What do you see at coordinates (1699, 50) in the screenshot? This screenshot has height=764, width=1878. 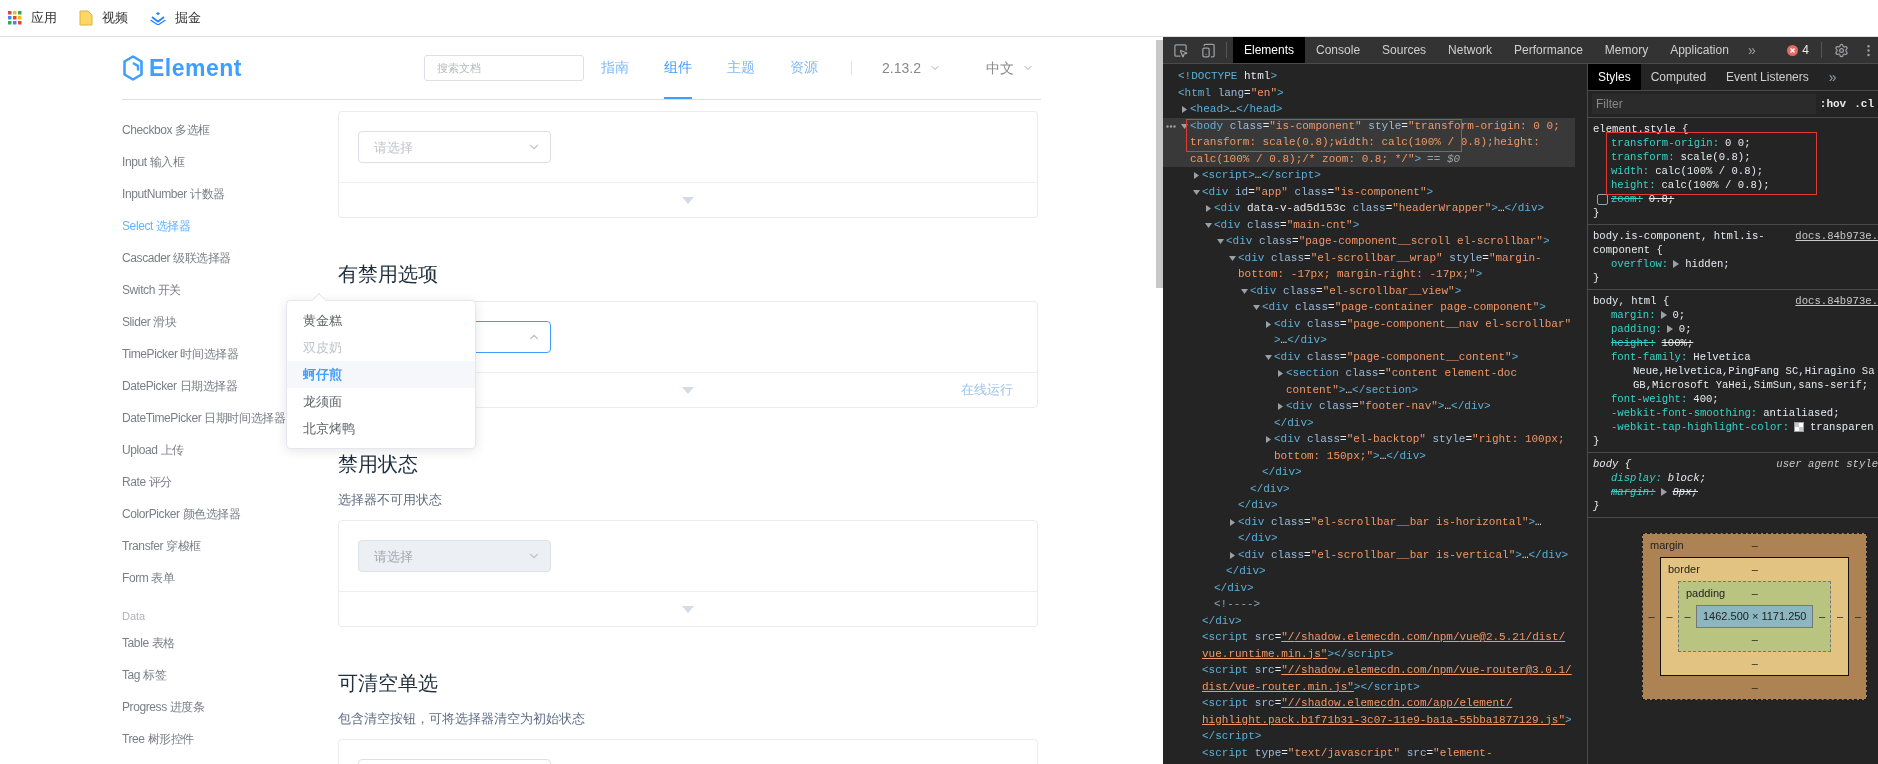 I see `panel-tab: Application` at bounding box center [1699, 50].